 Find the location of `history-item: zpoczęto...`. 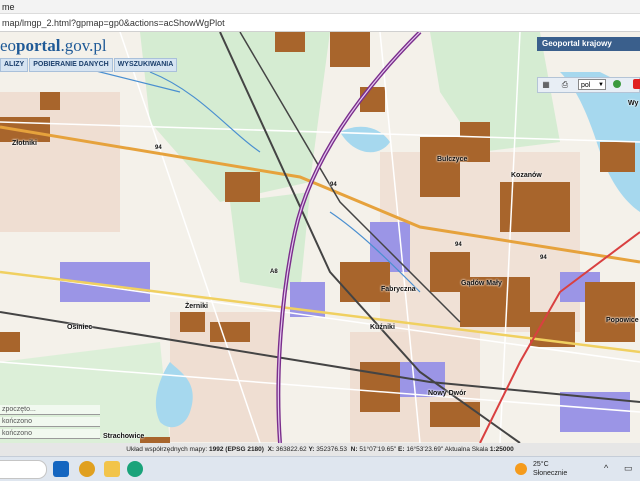

history-item: zpoczęto... is located at coordinates (50, 410).